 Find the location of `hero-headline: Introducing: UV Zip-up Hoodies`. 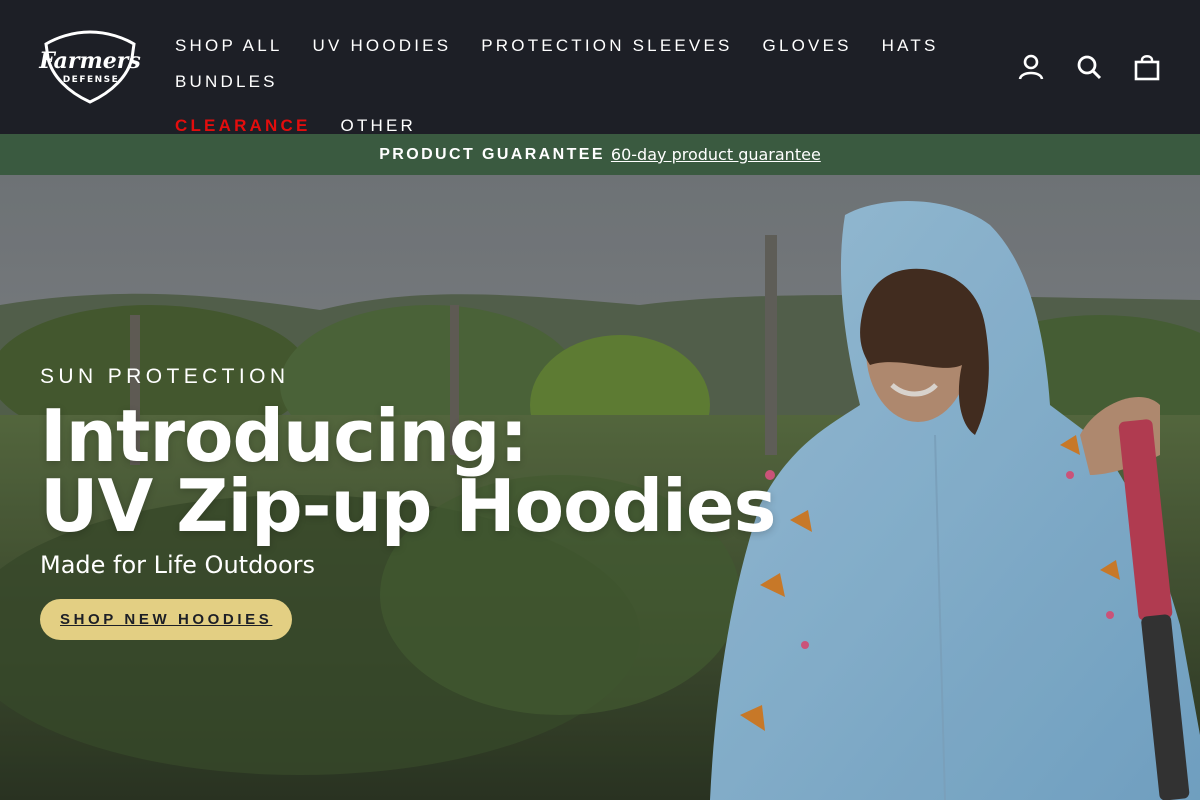

hero-headline: Introducing: UV Zip-up Hoodies is located at coordinates (410, 471).